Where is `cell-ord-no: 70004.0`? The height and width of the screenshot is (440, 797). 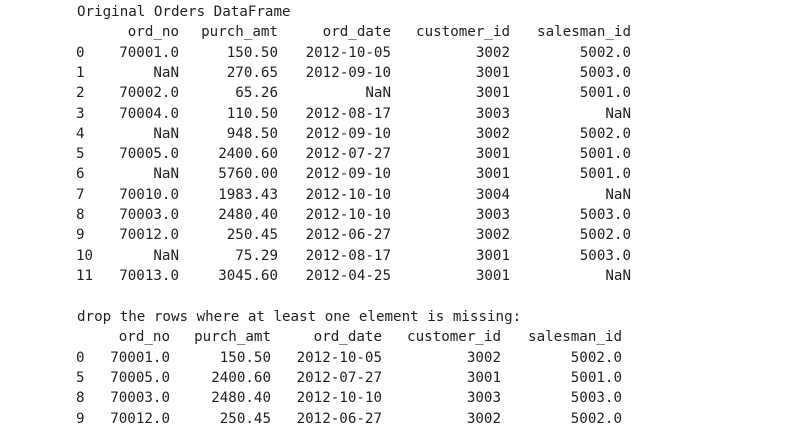 cell-ord-no: 70004.0 is located at coordinates (149, 113).